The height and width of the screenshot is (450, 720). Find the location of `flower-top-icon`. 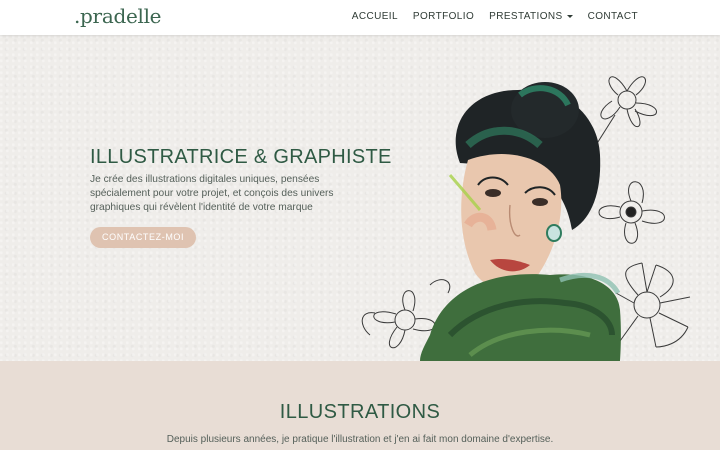

flower-top-icon is located at coordinates (626, 111).